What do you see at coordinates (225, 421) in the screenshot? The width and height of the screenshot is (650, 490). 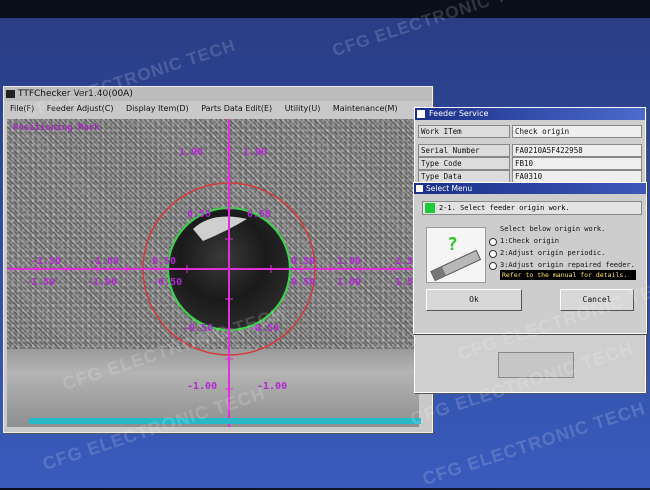 I see `status-strip` at bounding box center [225, 421].